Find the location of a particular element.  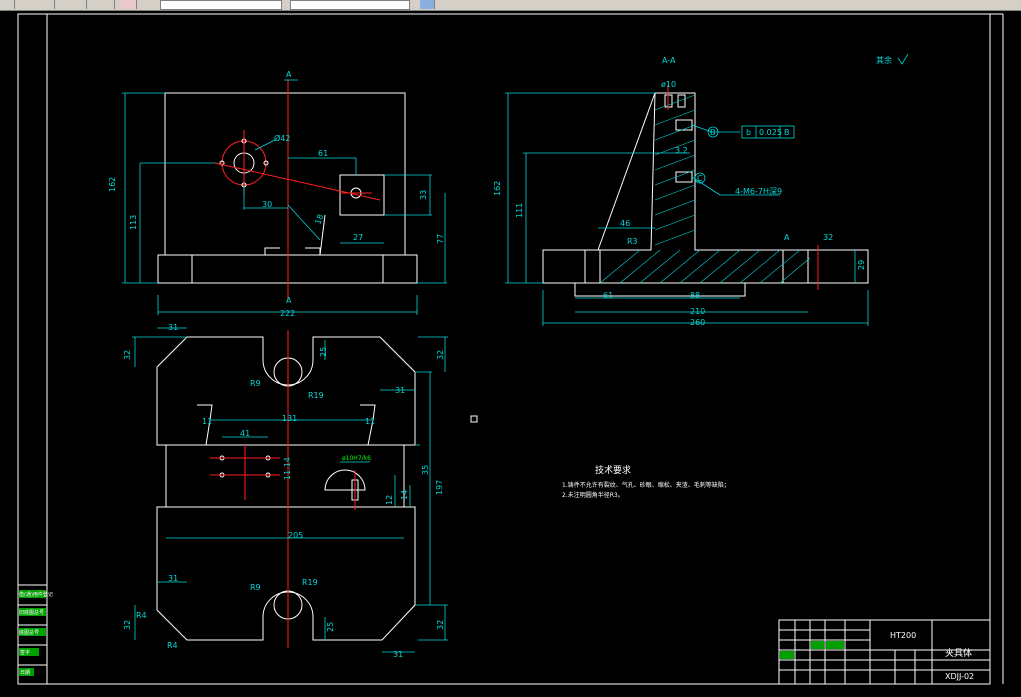

svg-text: 日期 is located at coordinates (25, 673).